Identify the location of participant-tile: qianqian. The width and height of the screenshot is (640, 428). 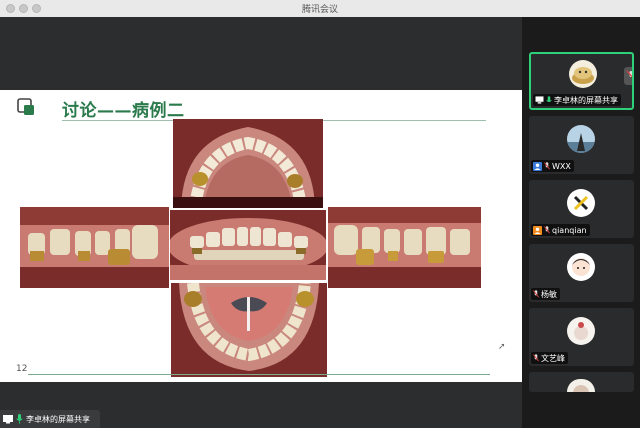
(581, 209).